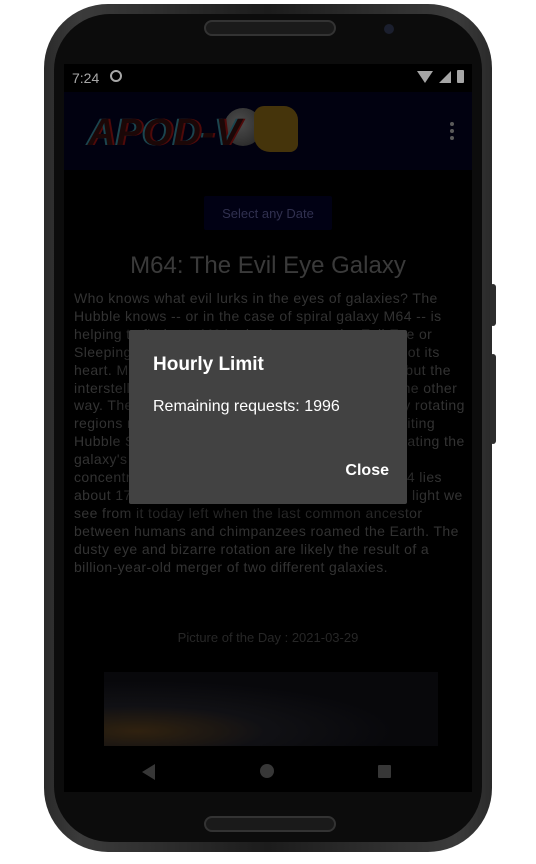  I want to click on top-speaker, so click(270, 28).